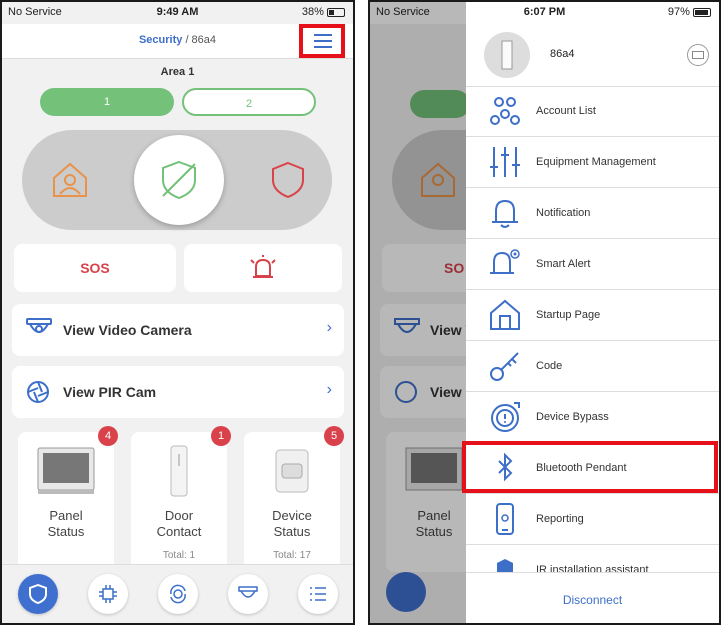 This screenshot has height=625, width=721. I want to click on alarm-button, so click(263, 268).